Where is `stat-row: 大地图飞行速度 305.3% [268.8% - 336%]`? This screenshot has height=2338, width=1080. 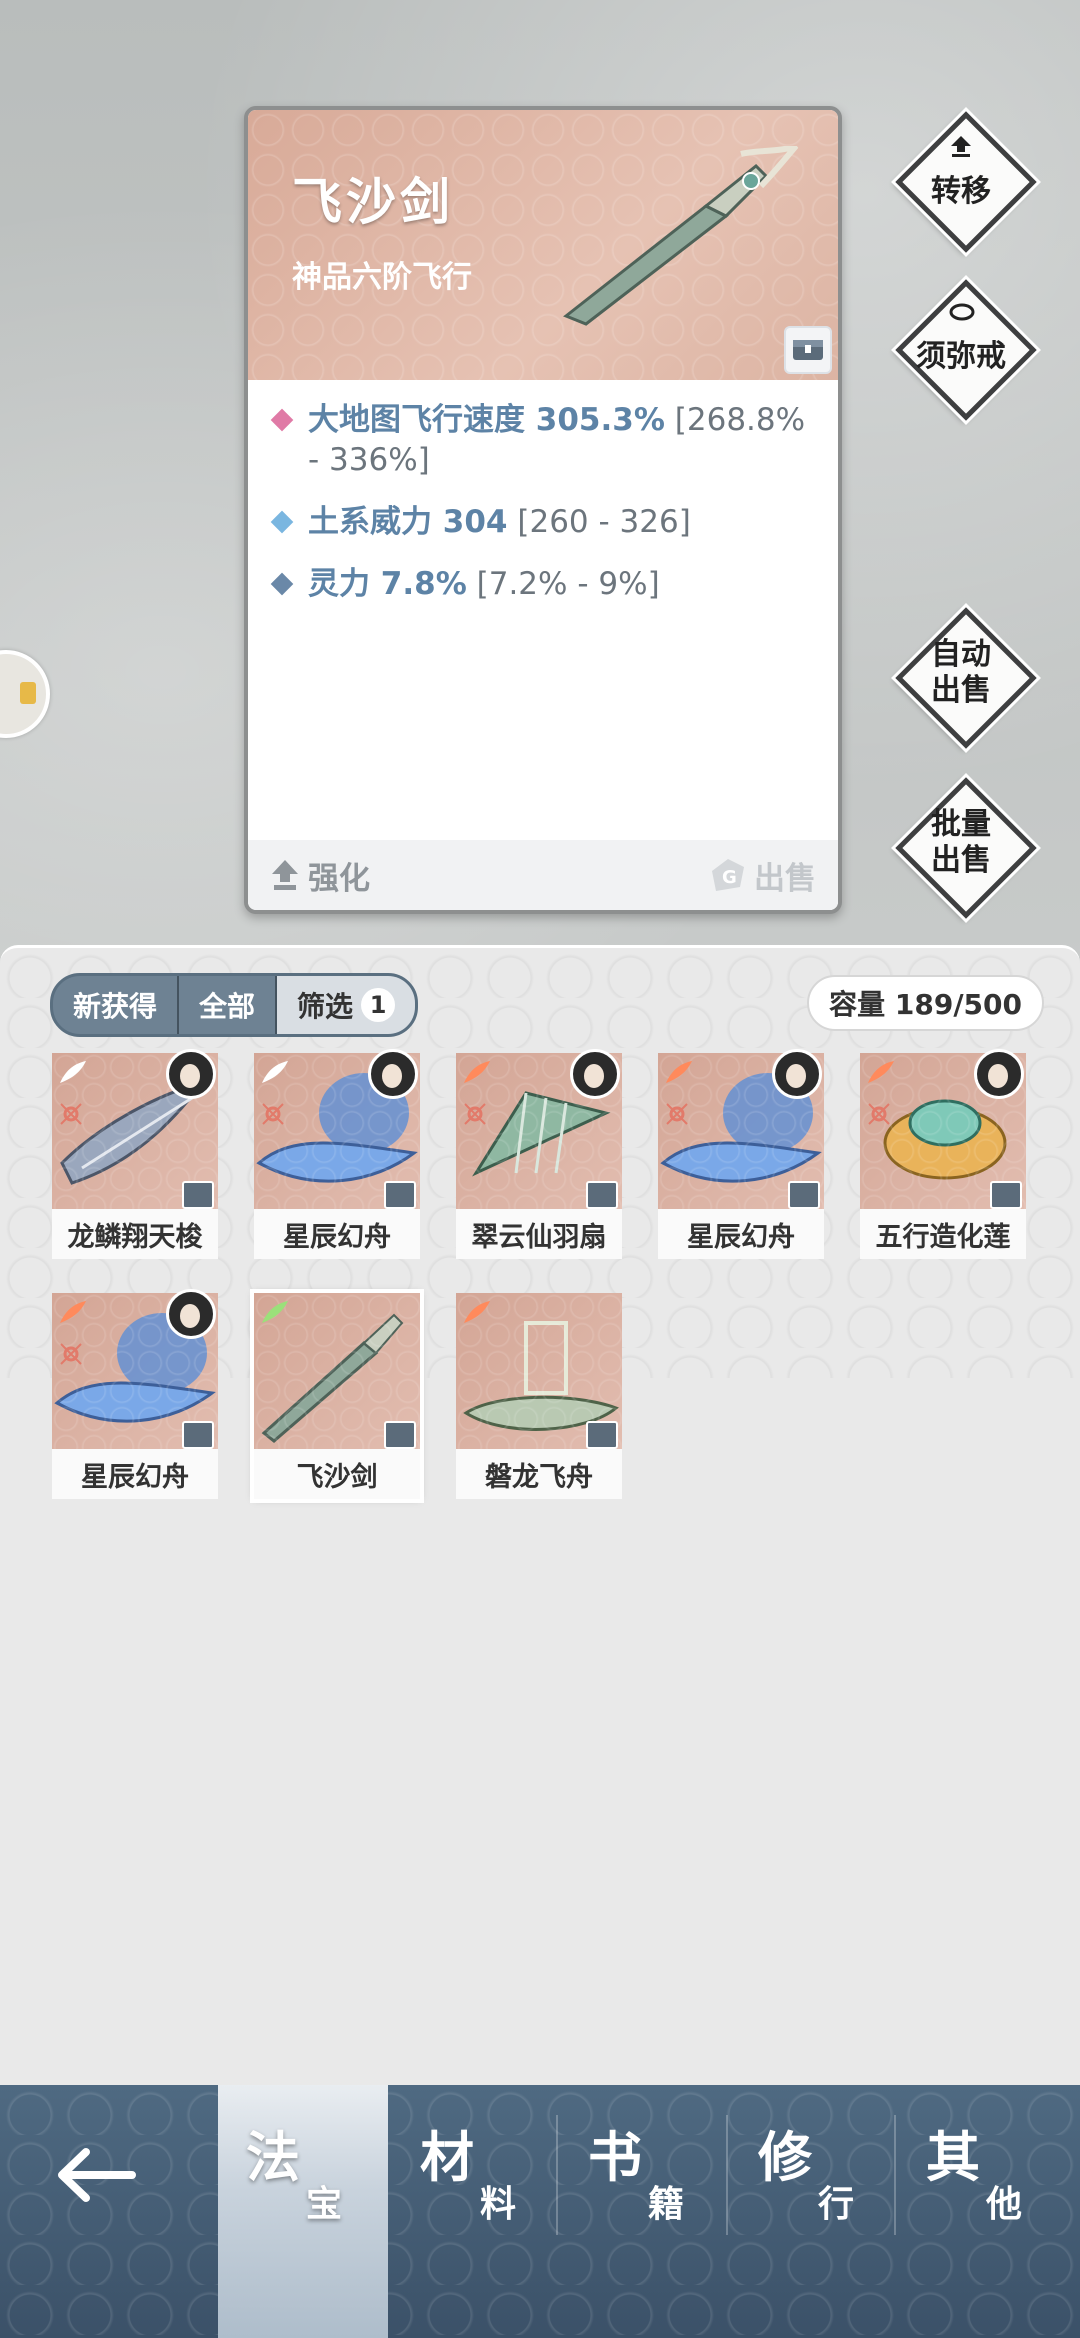
stat-row: 大地图飞行速度 305.3% [268.8% - 336%] is located at coordinates (541, 440).